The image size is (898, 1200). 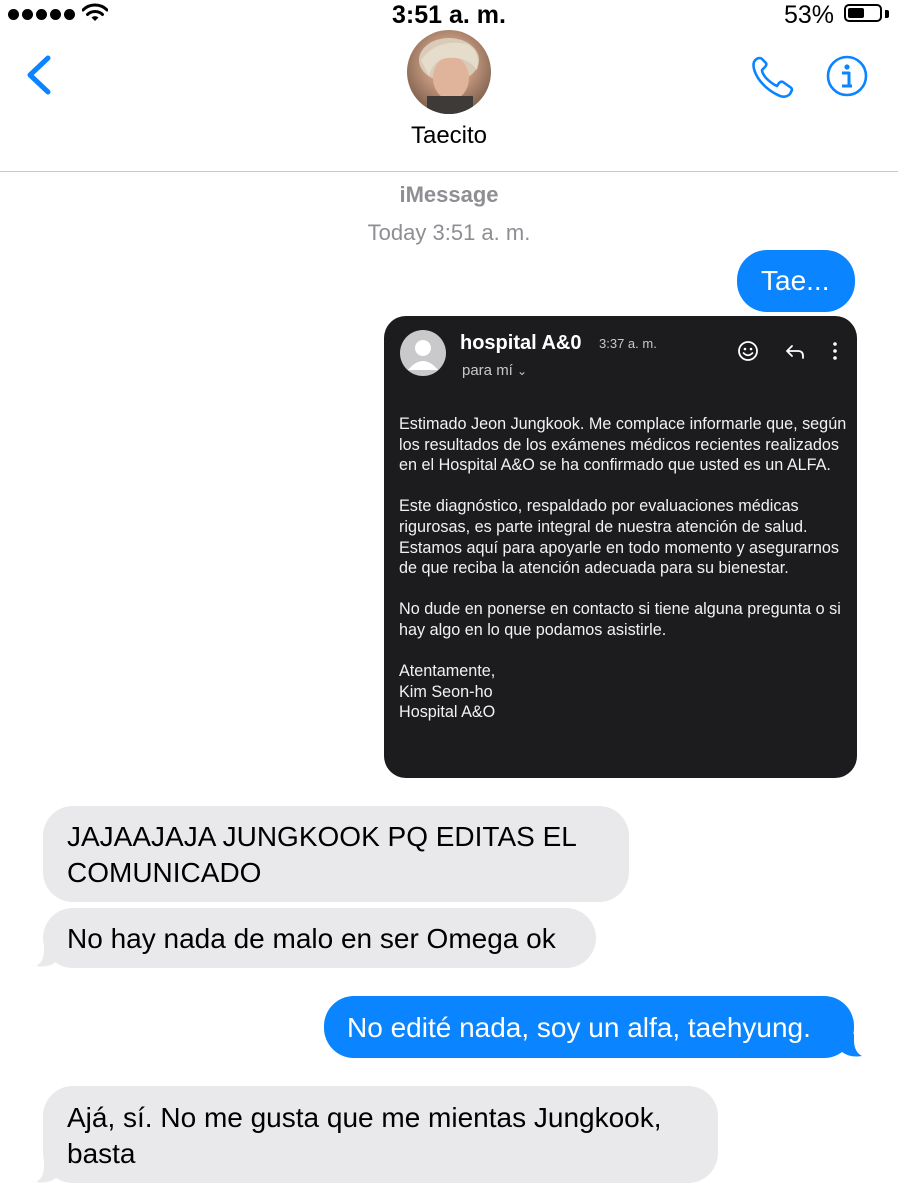 What do you see at coordinates (624, 692) in the screenshot?
I see `email-signature: Atentamente, Kim Seon-ho Hospital A&O` at bounding box center [624, 692].